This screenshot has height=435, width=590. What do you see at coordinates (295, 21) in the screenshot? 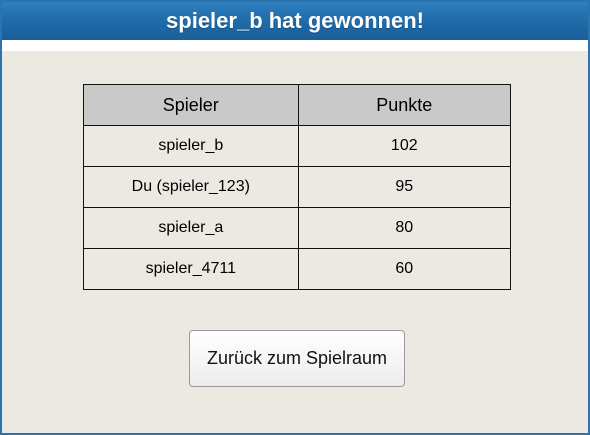
I see `winner-title: spieler_b hat gewonnen!` at bounding box center [295, 21].